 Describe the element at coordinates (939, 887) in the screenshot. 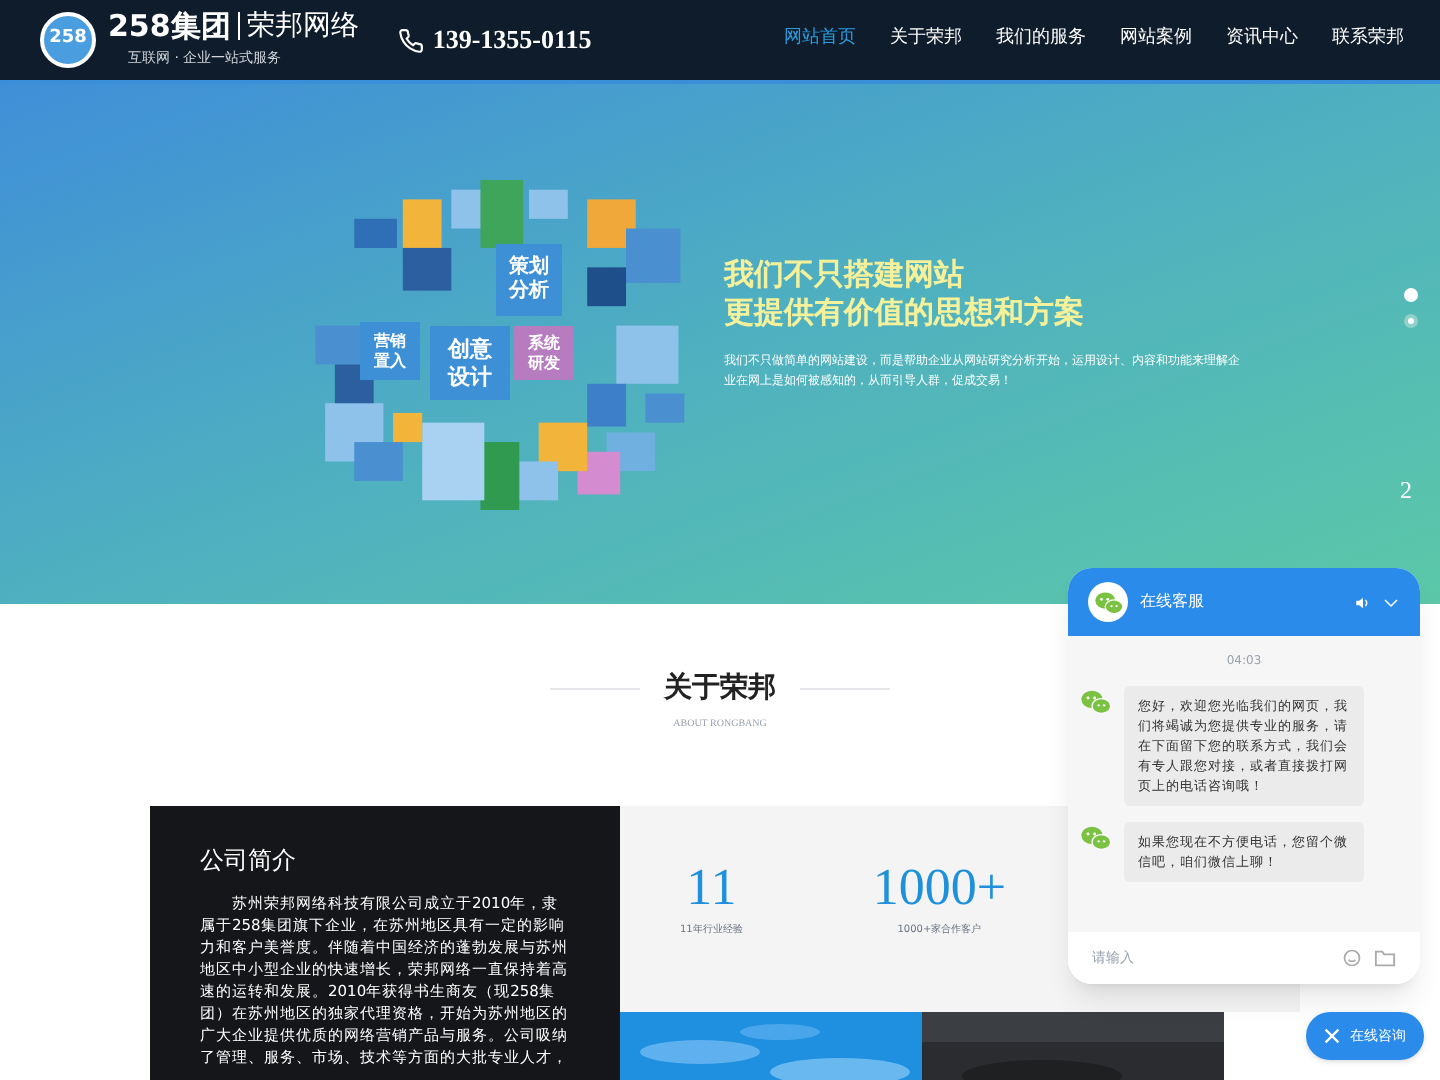

I see `stat-value: 1000+` at that location.